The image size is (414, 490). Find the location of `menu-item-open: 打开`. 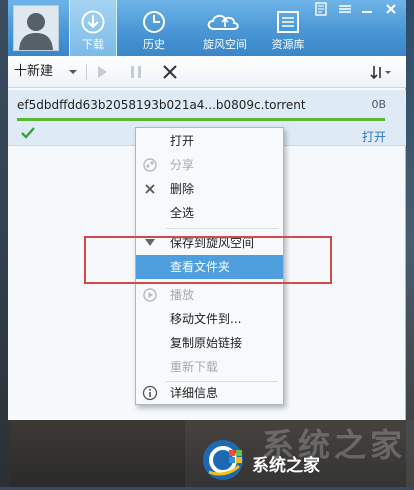

menu-item-open: 打开 is located at coordinates (209, 141).